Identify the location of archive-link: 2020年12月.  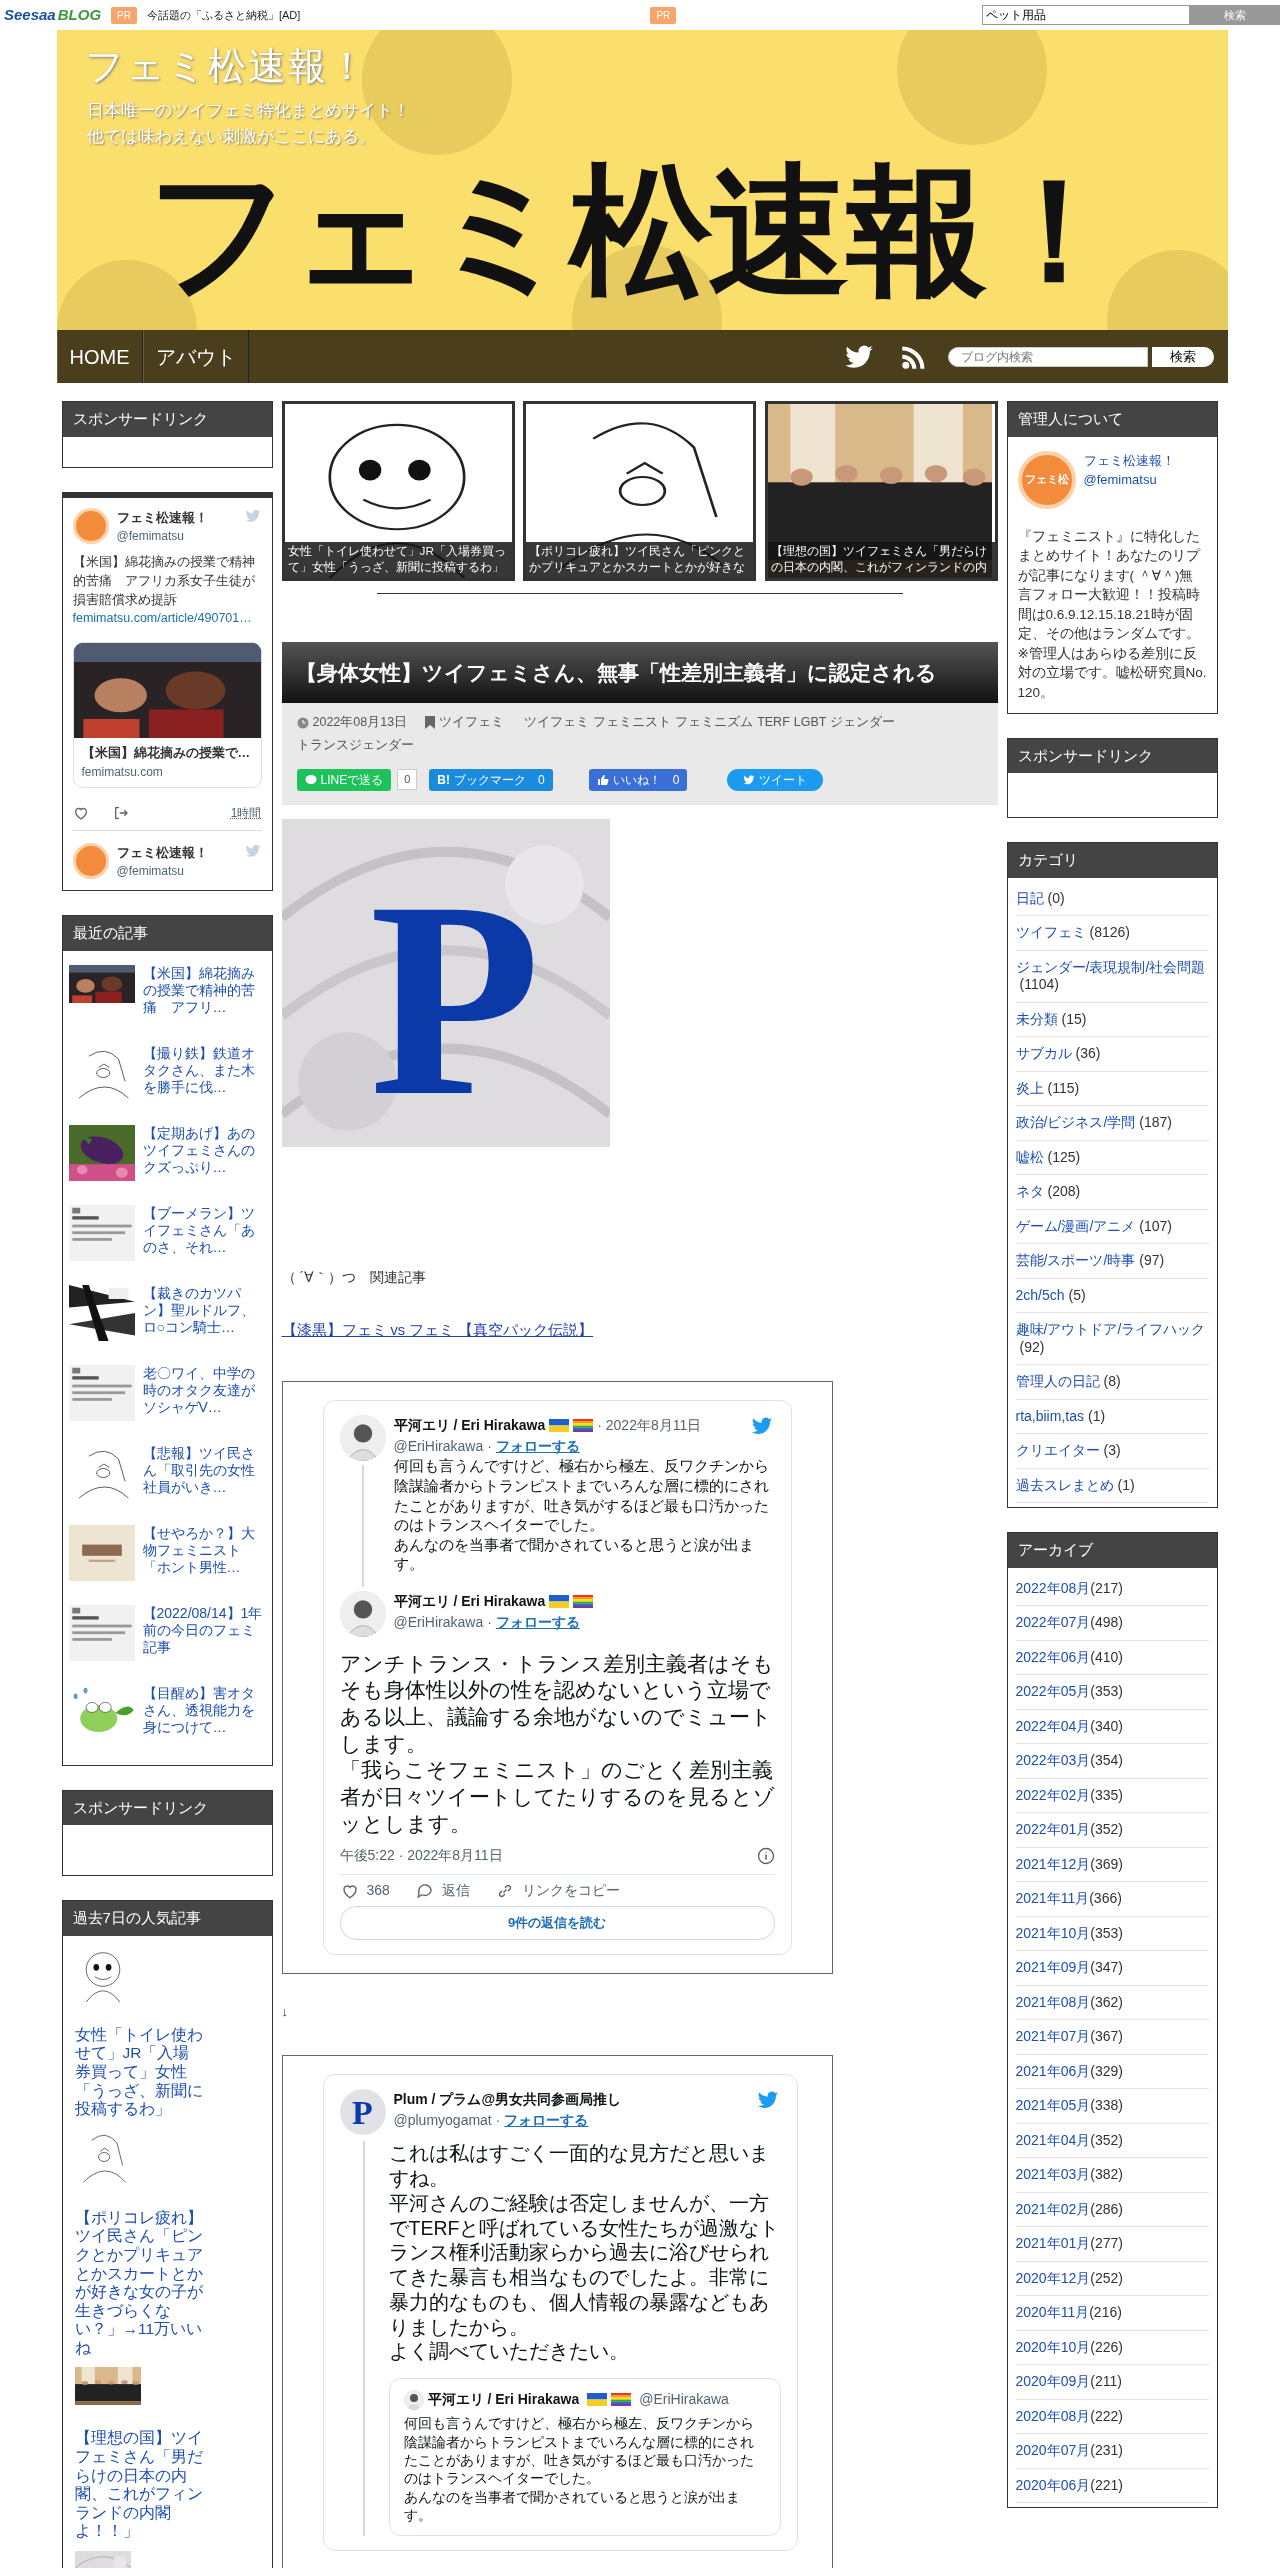
(1053, 2277).